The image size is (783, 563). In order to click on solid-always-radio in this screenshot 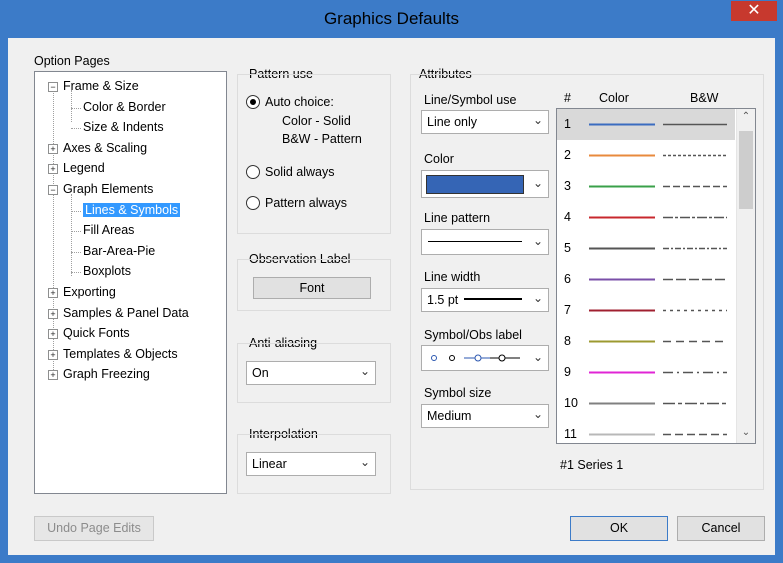, I will do `click(253, 172)`.